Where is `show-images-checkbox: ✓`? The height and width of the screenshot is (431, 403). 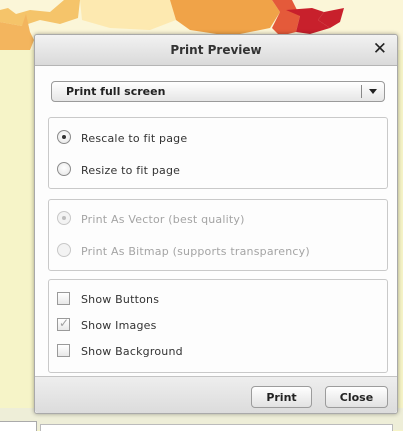 show-images-checkbox: ✓ is located at coordinates (63, 323).